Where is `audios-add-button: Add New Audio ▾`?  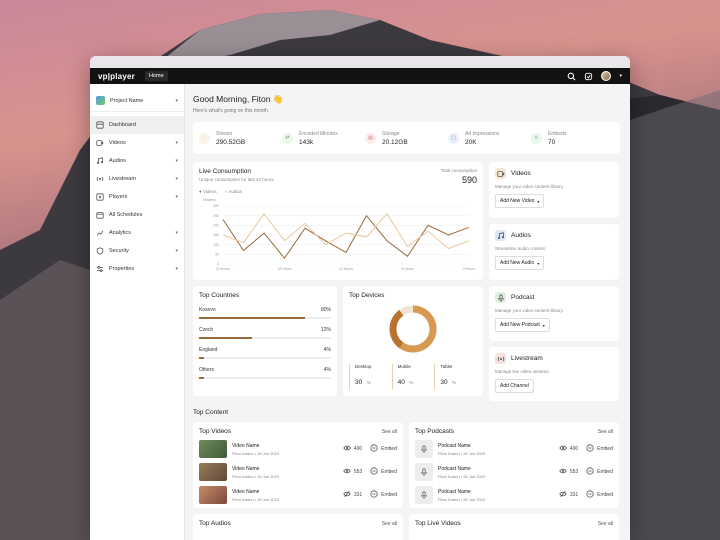
audios-add-button: Add New Audio ▾ is located at coordinates (520, 263).